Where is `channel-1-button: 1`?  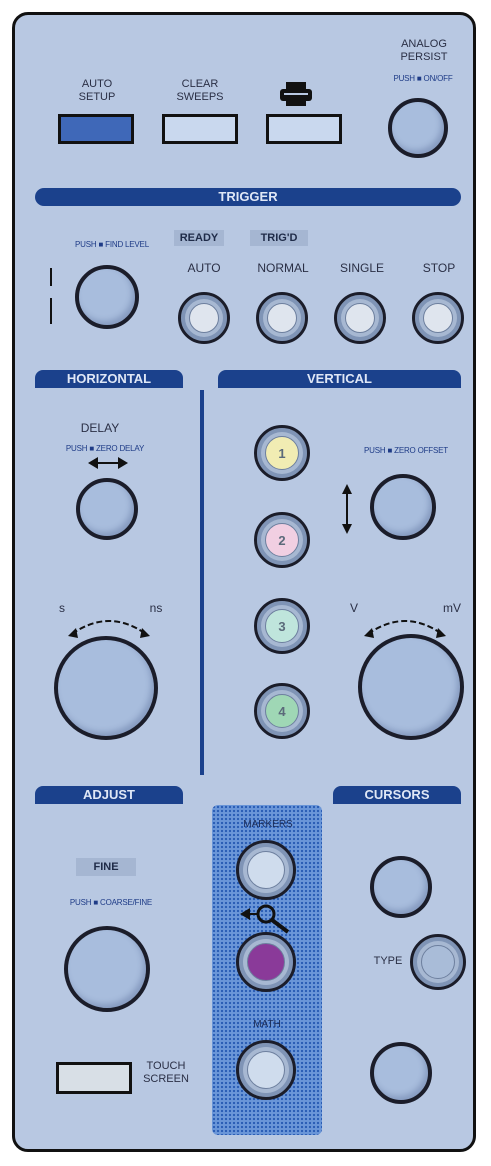
channel-1-button: 1 is located at coordinates (282, 453).